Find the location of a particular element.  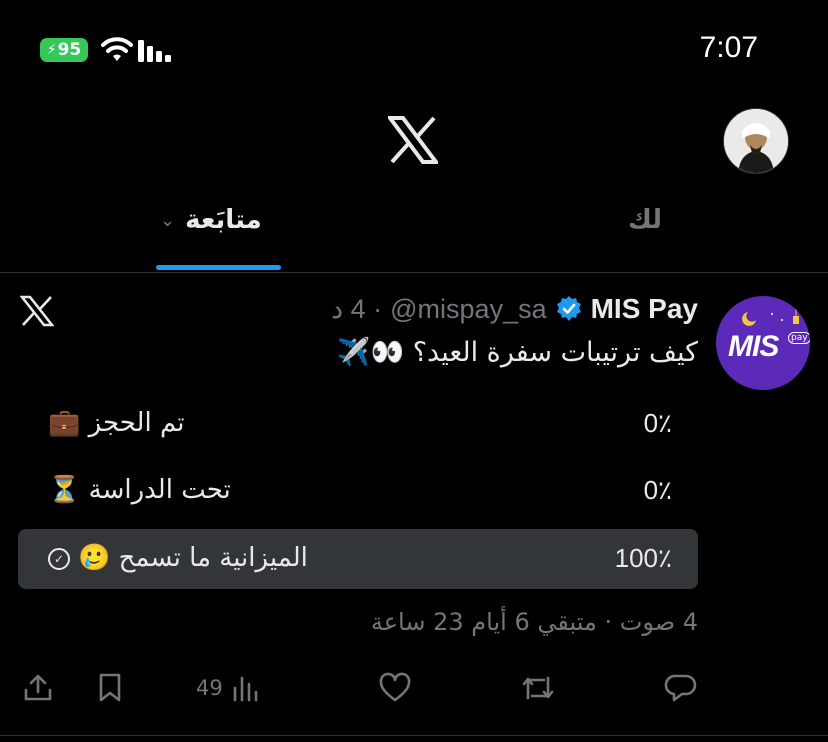

poll-option-winner: الميزانية ما تسمح 🥲 ✓ 100٪ is located at coordinates (358, 559).